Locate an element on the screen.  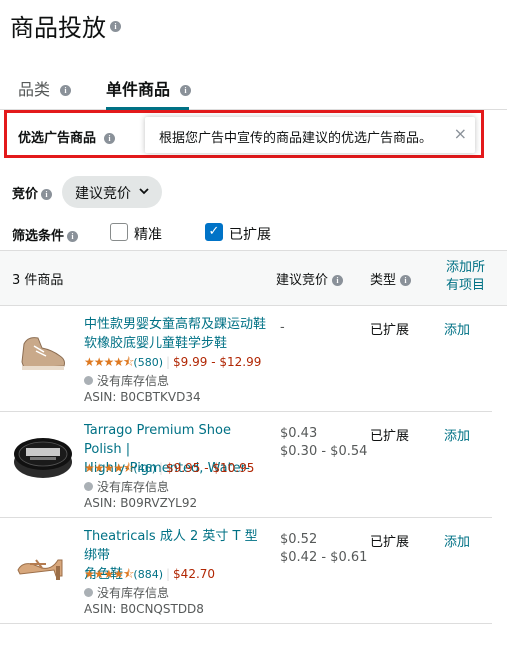
page-title: 商品投放 i is located at coordinates (65, 25).